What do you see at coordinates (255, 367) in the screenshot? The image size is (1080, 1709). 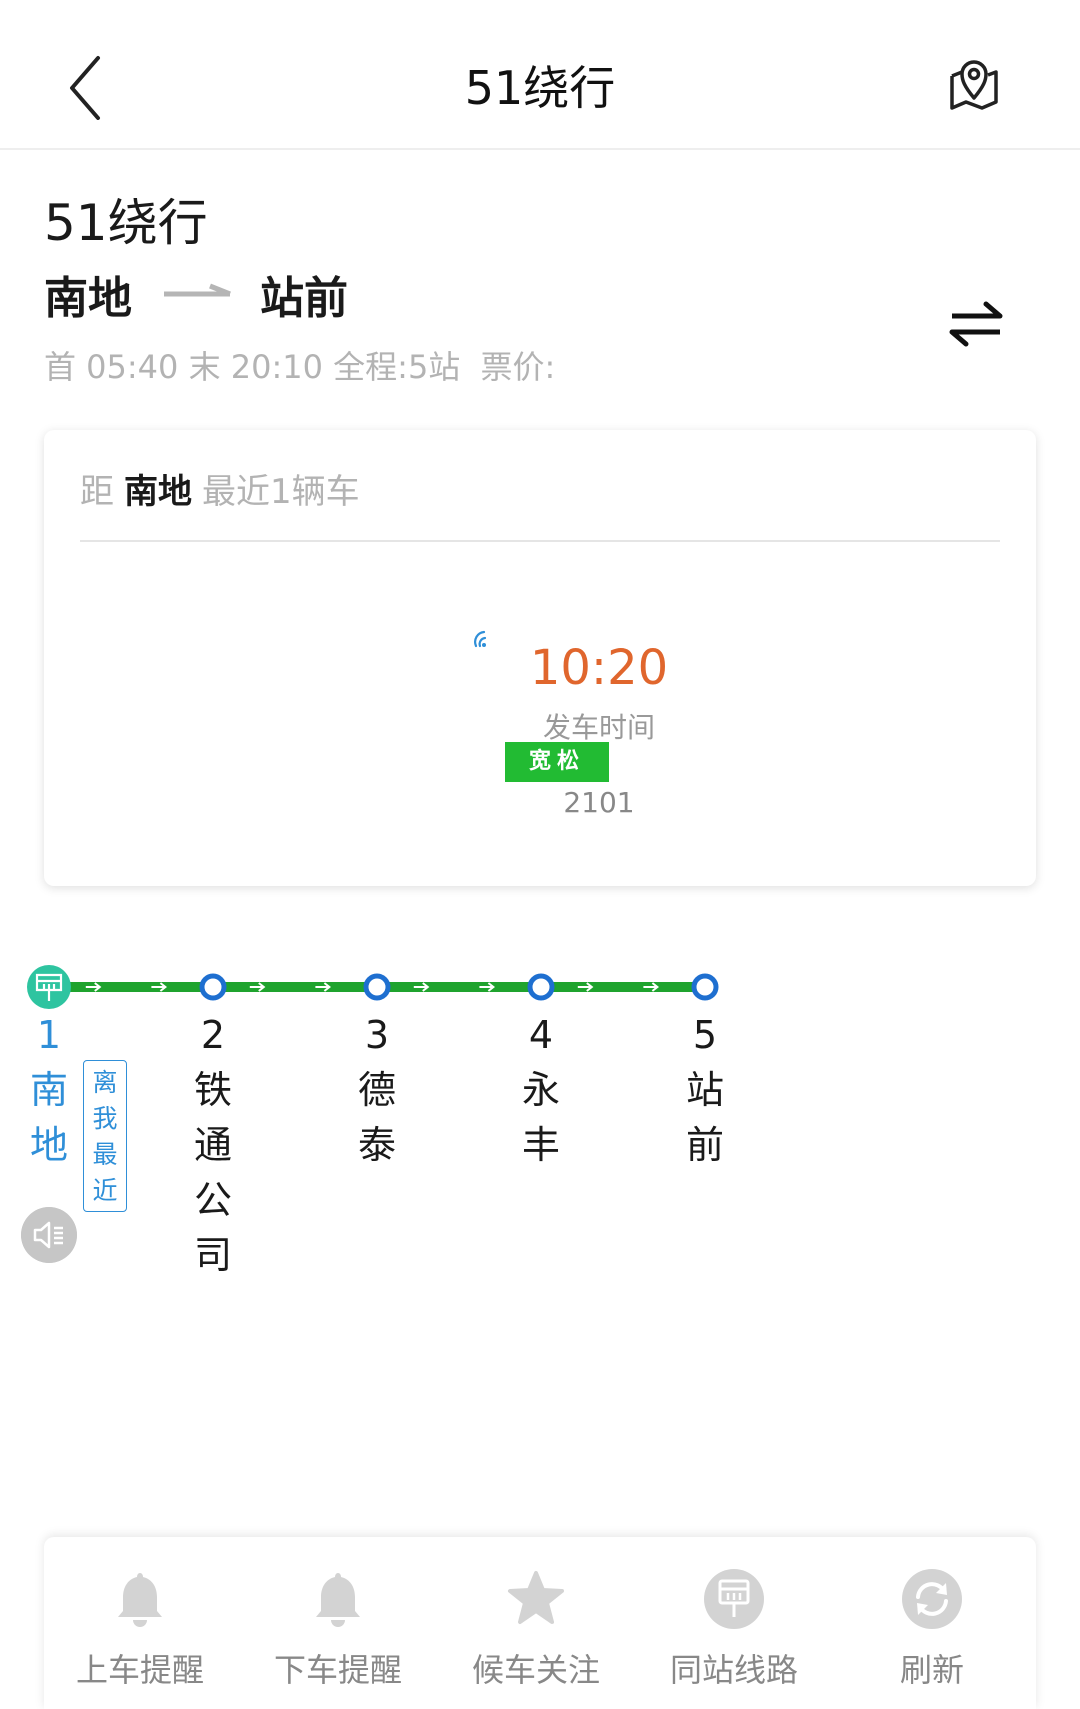 I see `last-bus-time: 末 20:10` at bounding box center [255, 367].